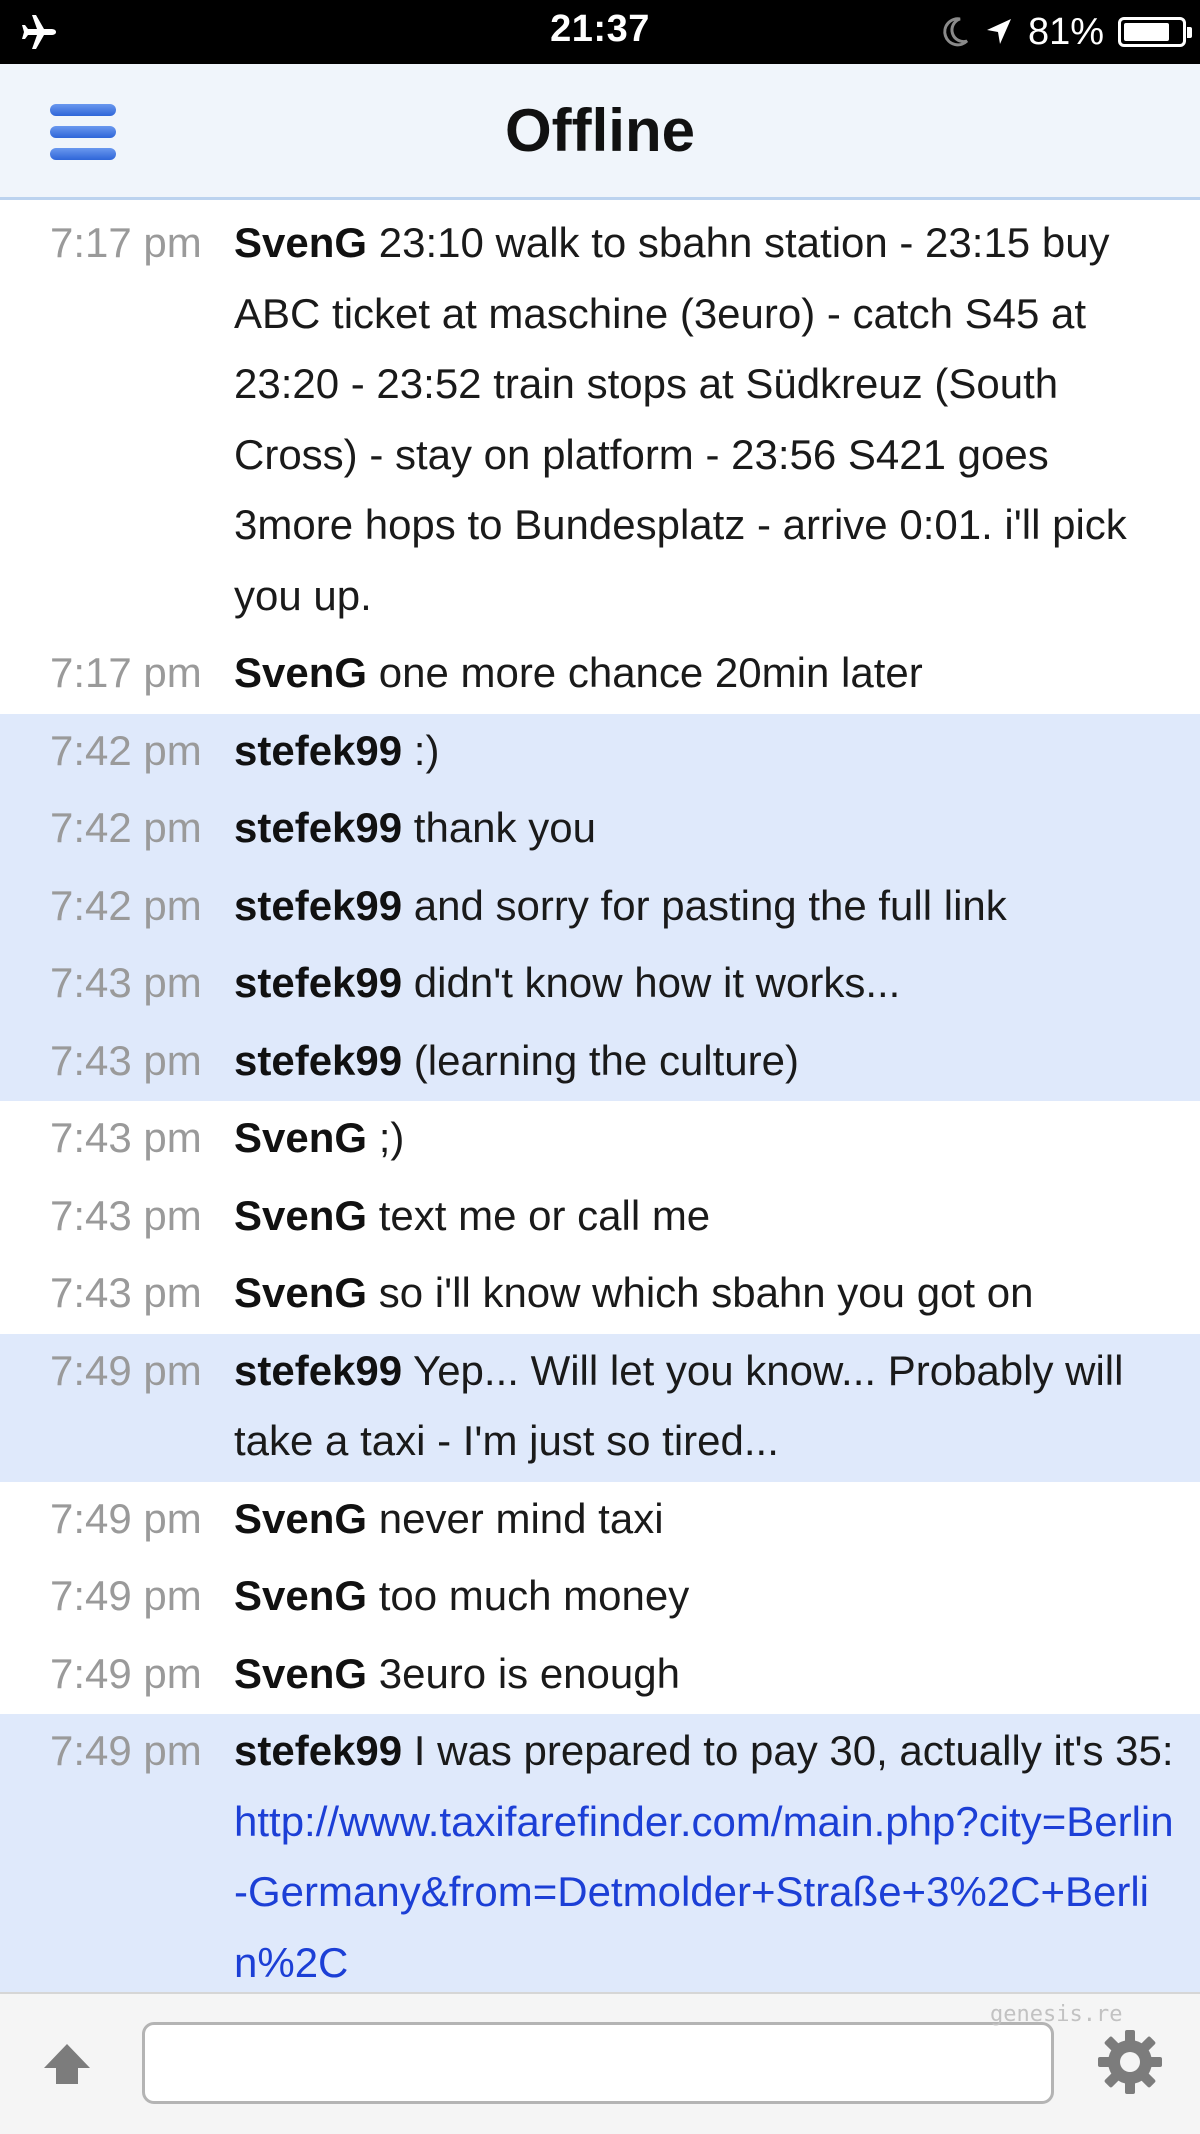 Image resolution: width=1200 pixels, height=2134 pixels. I want to click on page-title: Offline, so click(600, 130).